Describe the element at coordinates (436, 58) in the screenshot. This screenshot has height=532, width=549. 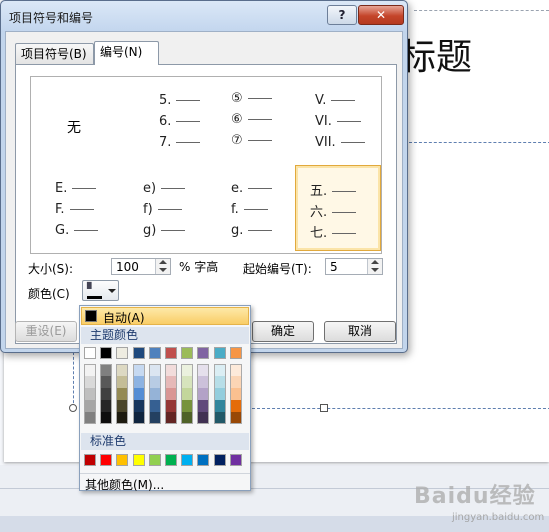
I see `slide-title-text: 标题` at that location.